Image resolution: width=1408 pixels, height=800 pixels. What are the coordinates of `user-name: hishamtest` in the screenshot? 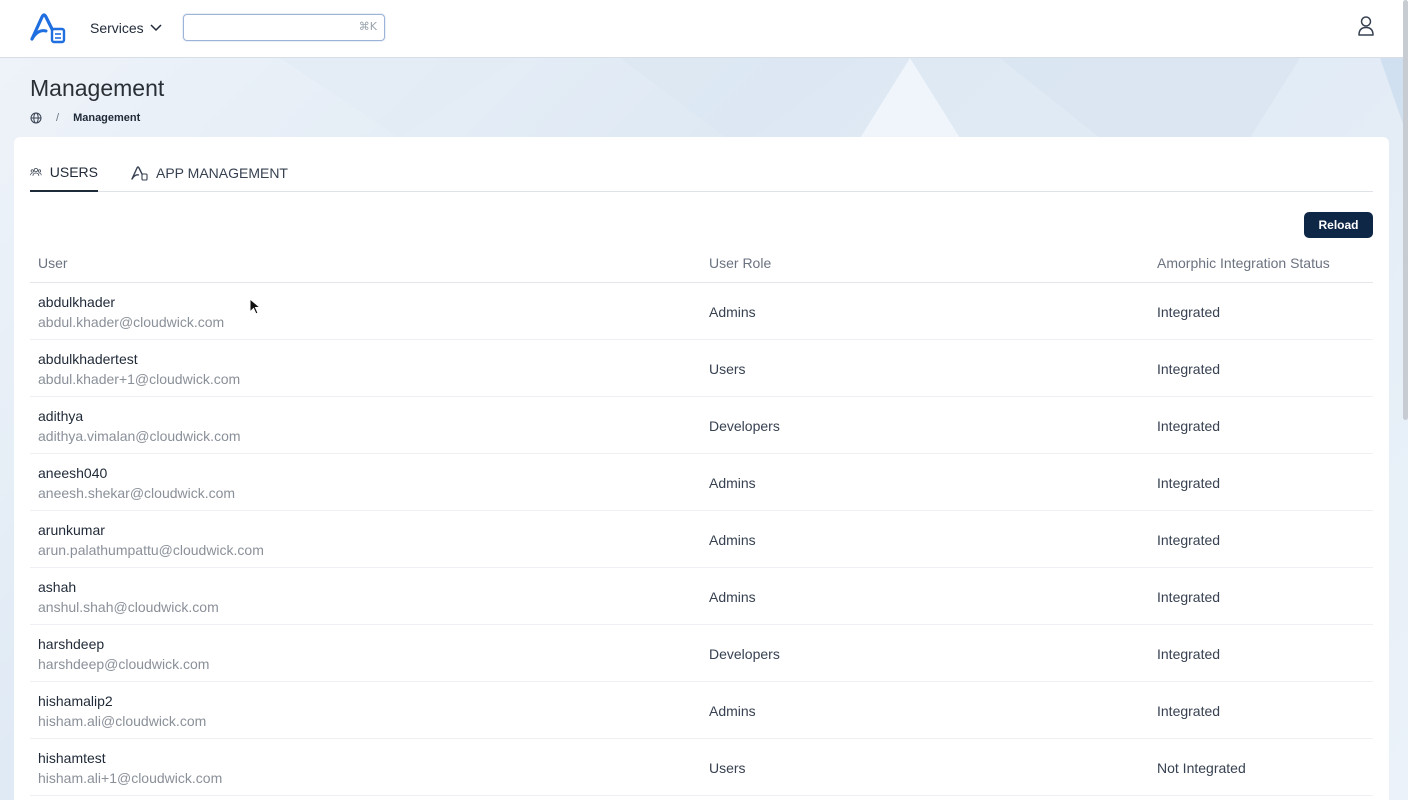 It's located at (72, 758).